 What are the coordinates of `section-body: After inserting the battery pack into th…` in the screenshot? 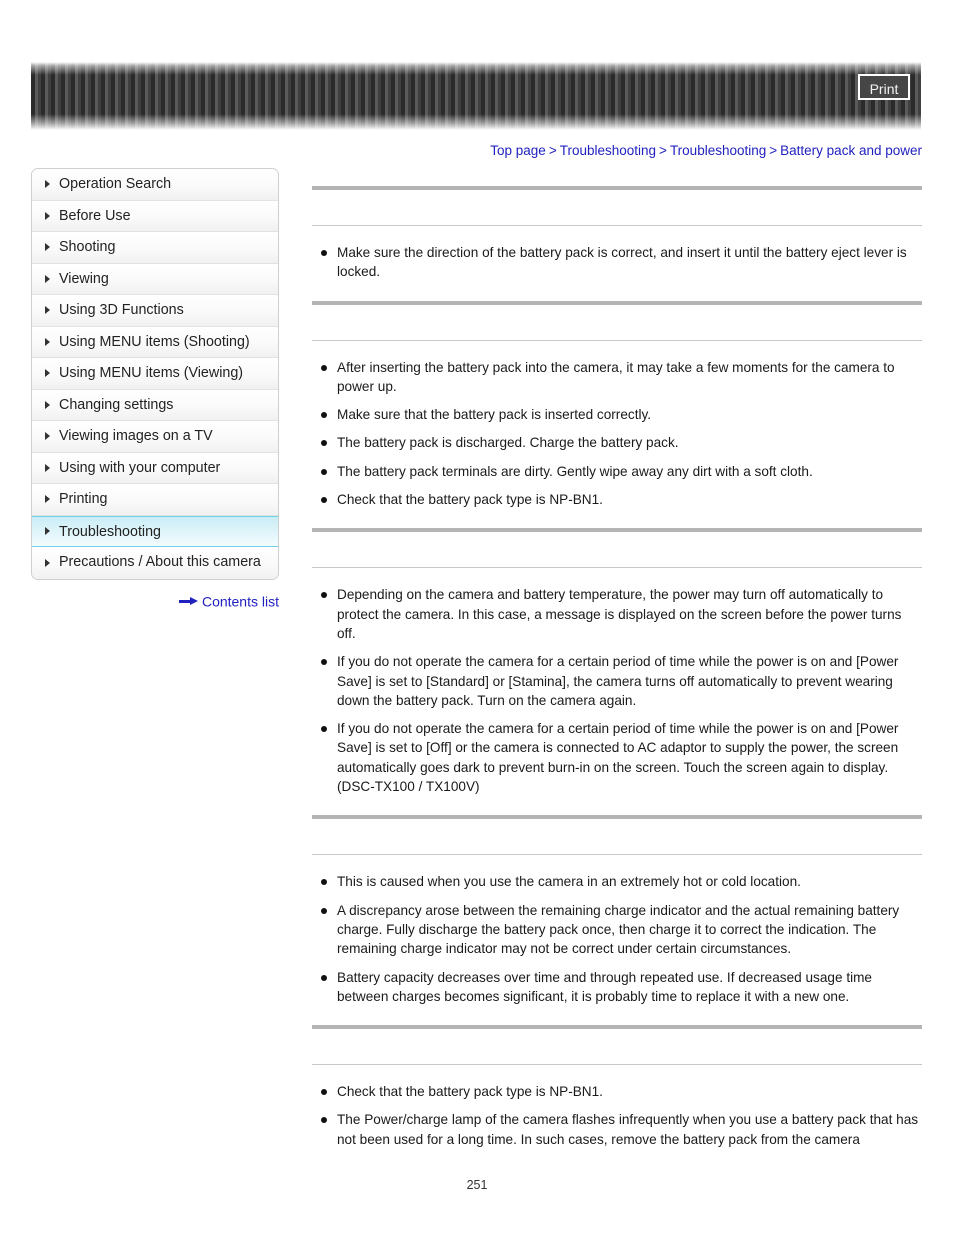 It's located at (617, 435).